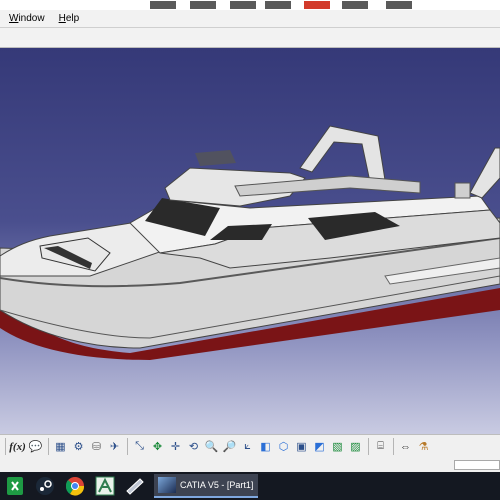  Describe the element at coordinates (355, 446) in the screenshot. I see `image-icon: ▨` at that location.